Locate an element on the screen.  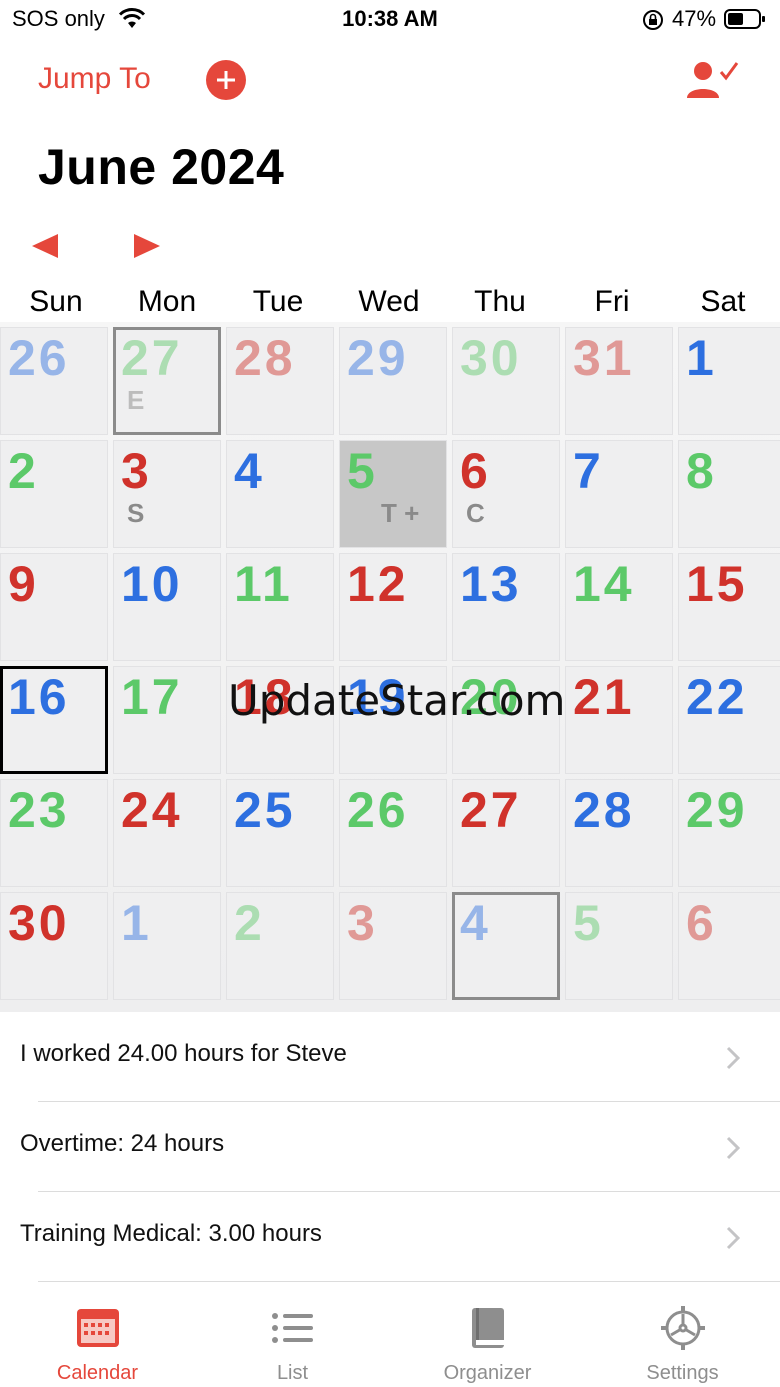
weekday-thu: Thu is located at coordinates (500, 301).